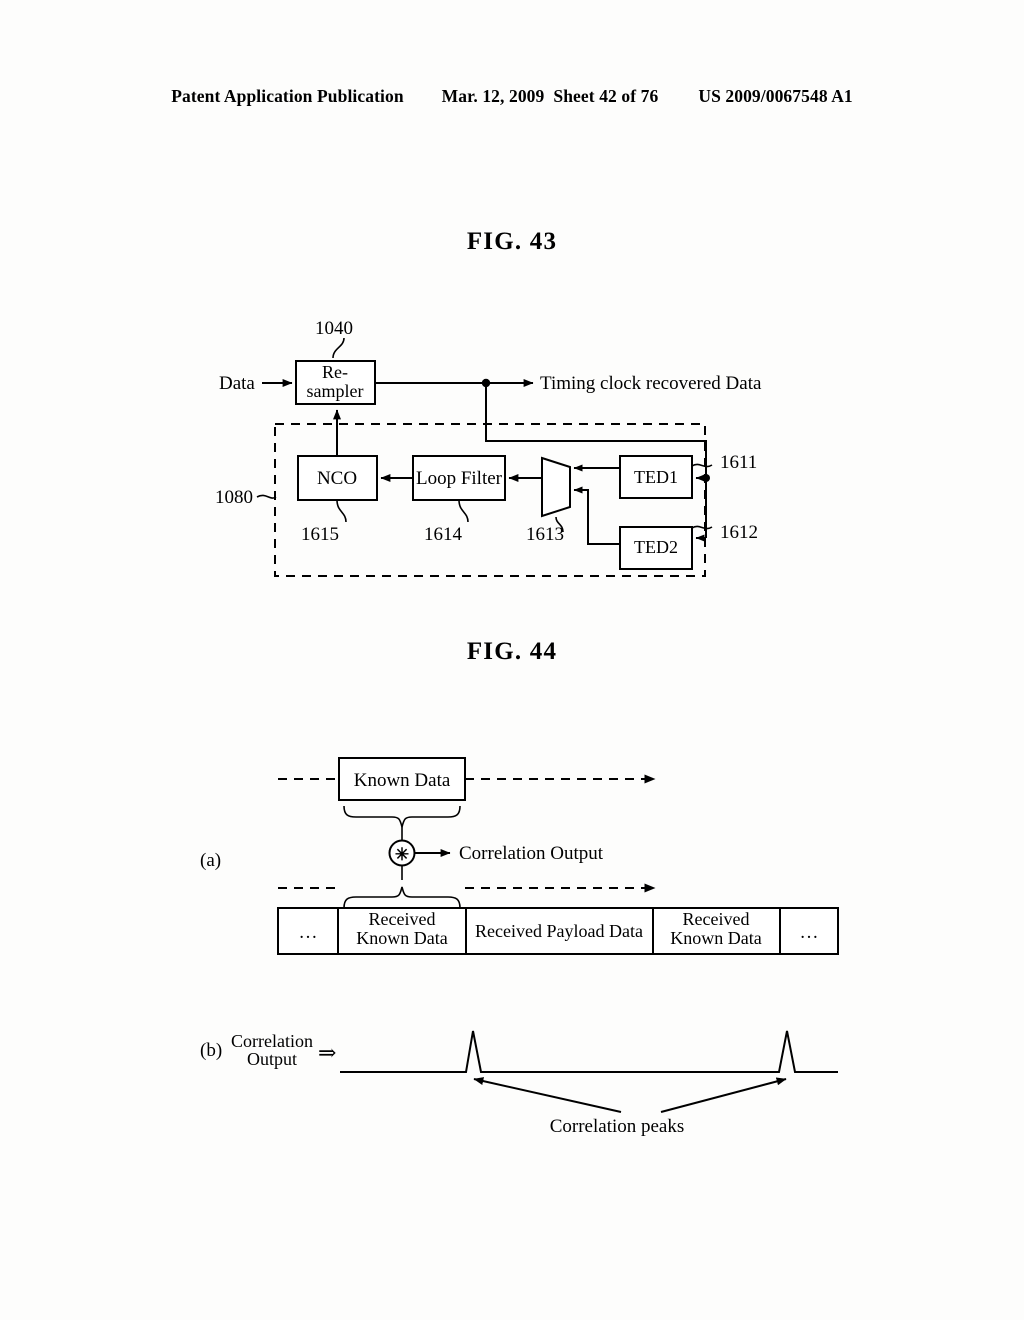 This screenshot has height=1320, width=1024. What do you see at coordinates (706, 478) in the screenshot?
I see `fig43-feedback-junction` at bounding box center [706, 478].